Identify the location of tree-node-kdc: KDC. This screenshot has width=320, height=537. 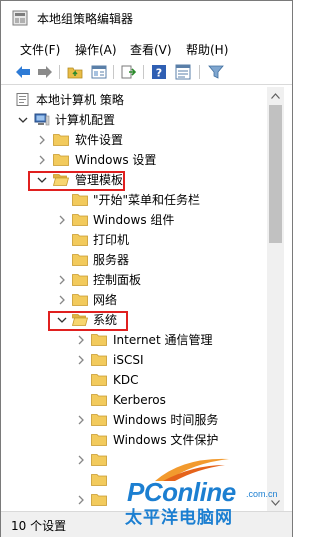
(134, 380).